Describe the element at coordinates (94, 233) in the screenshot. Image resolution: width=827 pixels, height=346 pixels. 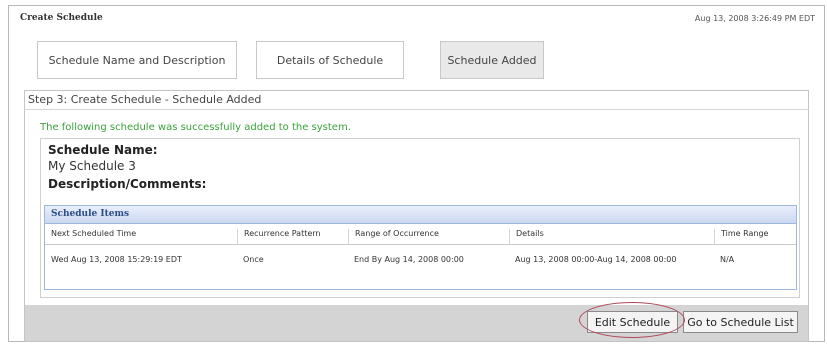
I see `column-header: Next Scheduled Time` at that location.